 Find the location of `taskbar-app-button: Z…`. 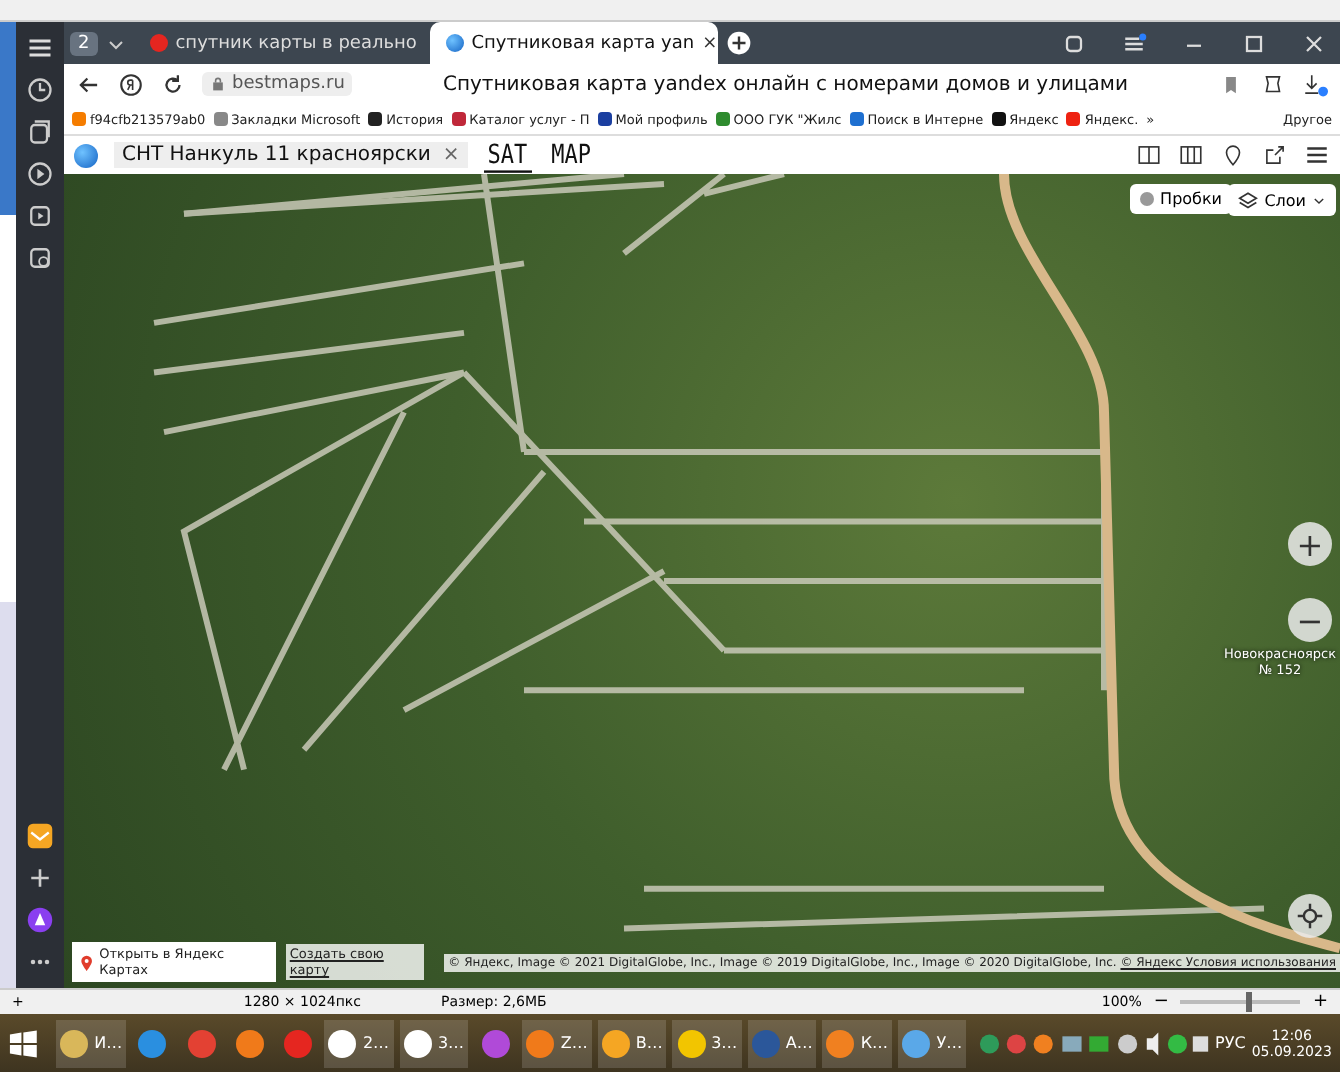

taskbar-app-button: Z… is located at coordinates (557, 1043).